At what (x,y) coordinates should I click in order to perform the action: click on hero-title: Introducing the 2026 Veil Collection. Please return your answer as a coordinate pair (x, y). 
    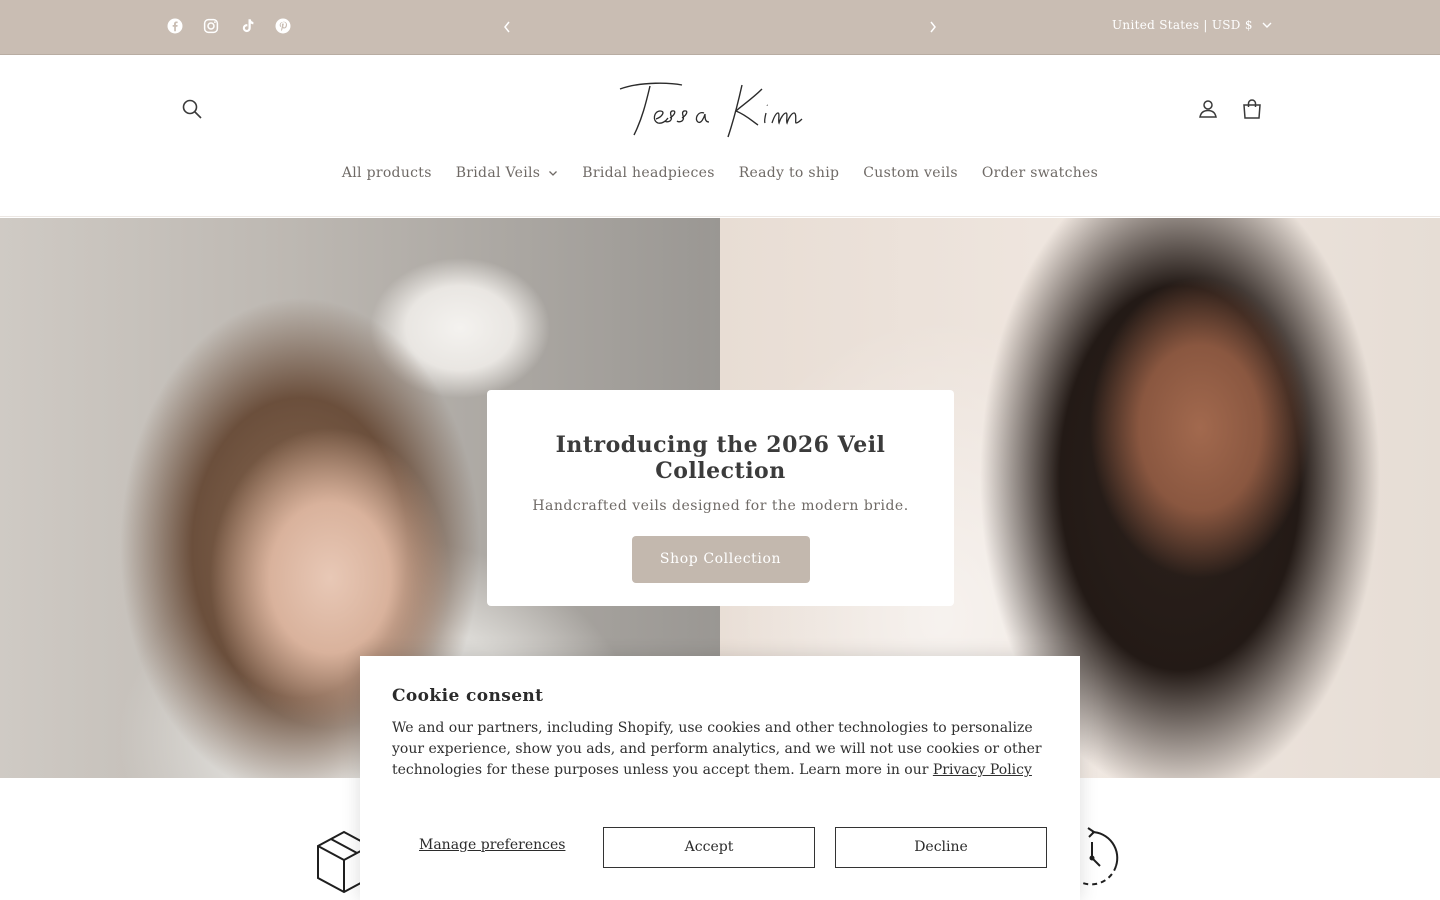
    Looking at the image, I should click on (720, 458).